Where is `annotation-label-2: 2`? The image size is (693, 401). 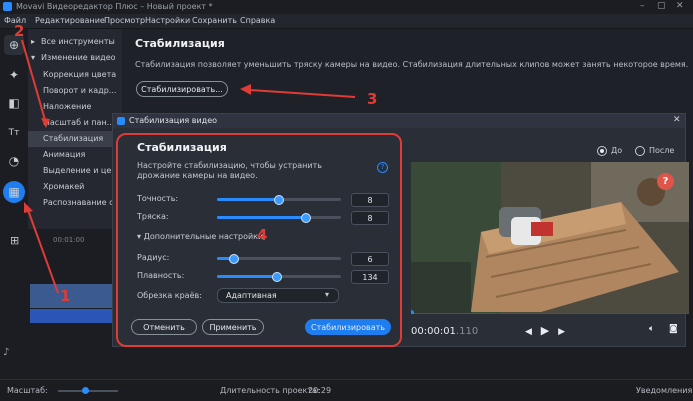 annotation-label-2: 2 is located at coordinates (19, 31).